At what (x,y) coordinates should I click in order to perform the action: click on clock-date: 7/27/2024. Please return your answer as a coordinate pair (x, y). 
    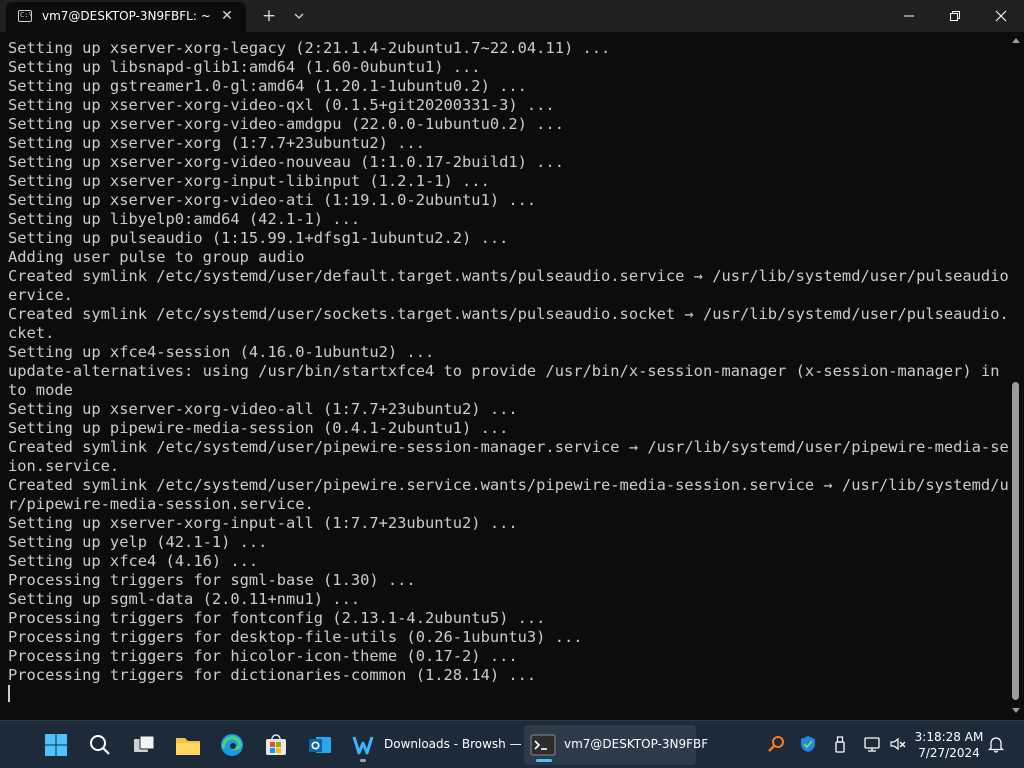
    Looking at the image, I should click on (949, 753).